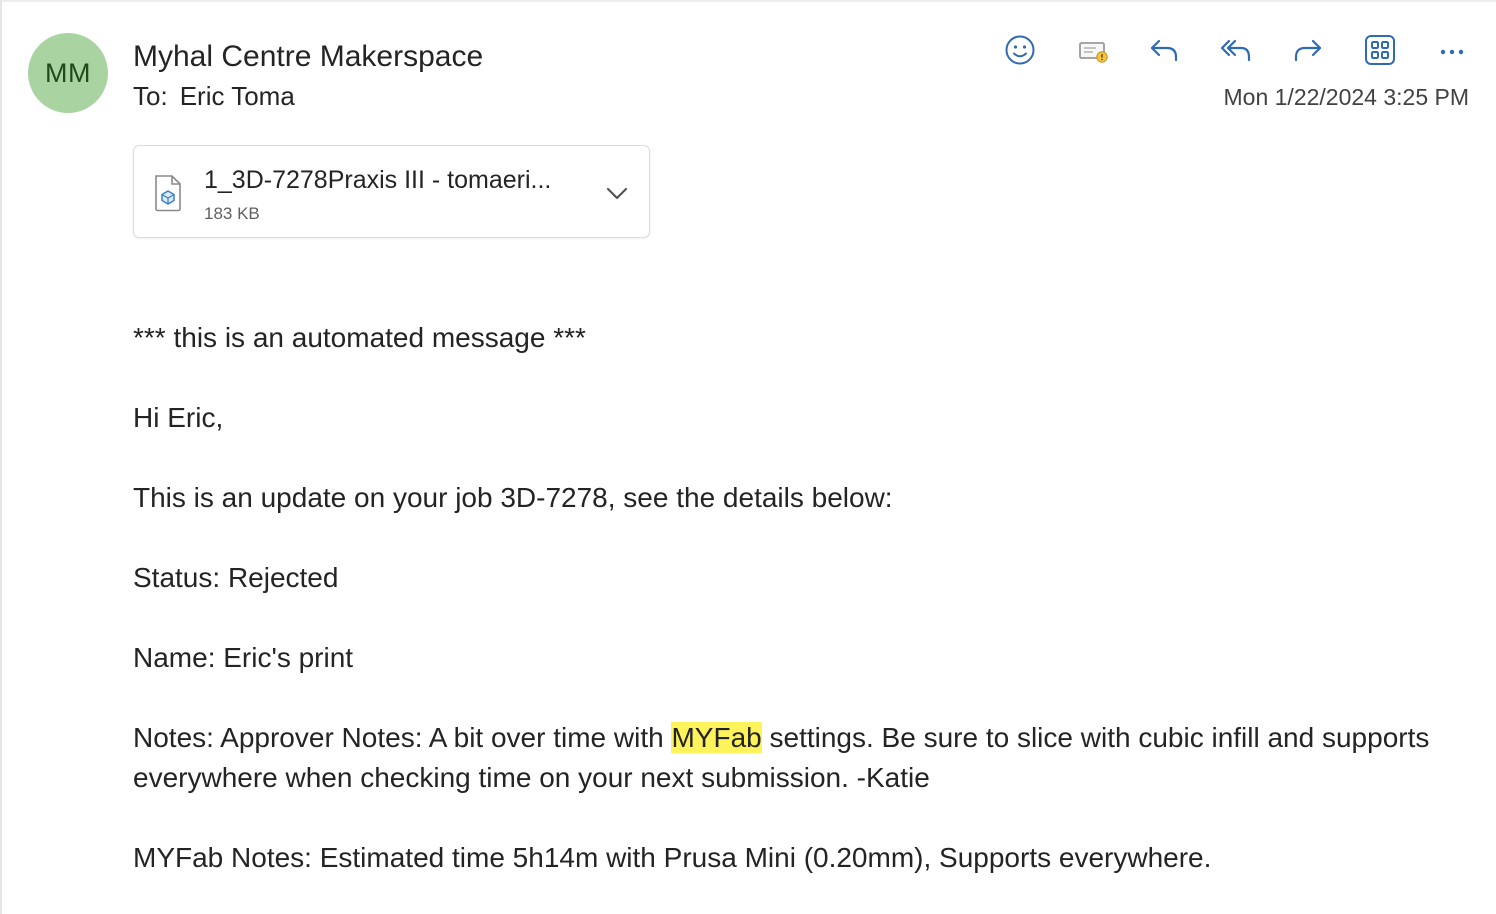  What do you see at coordinates (617, 193) in the screenshot?
I see `chevron-down-icon` at bounding box center [617, 193].